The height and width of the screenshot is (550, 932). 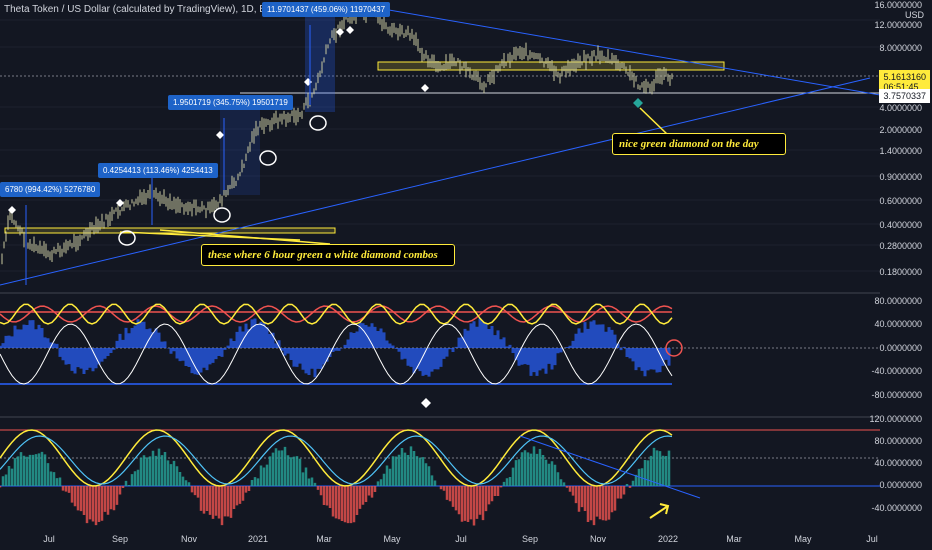 What do you see at coordinates (900, 485) in the screenshot?
I see `osc2-tick: 0.0000000` at bounding box center [900, 485].